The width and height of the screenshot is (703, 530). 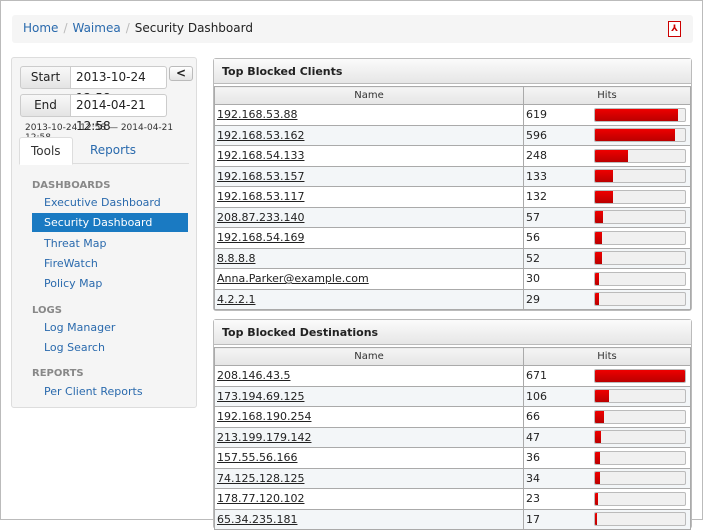 What do you see at coordinates (369, 299) in the screenshot?
I see `name-cell: 4.2.2.1` at bounding box center [369, 299].